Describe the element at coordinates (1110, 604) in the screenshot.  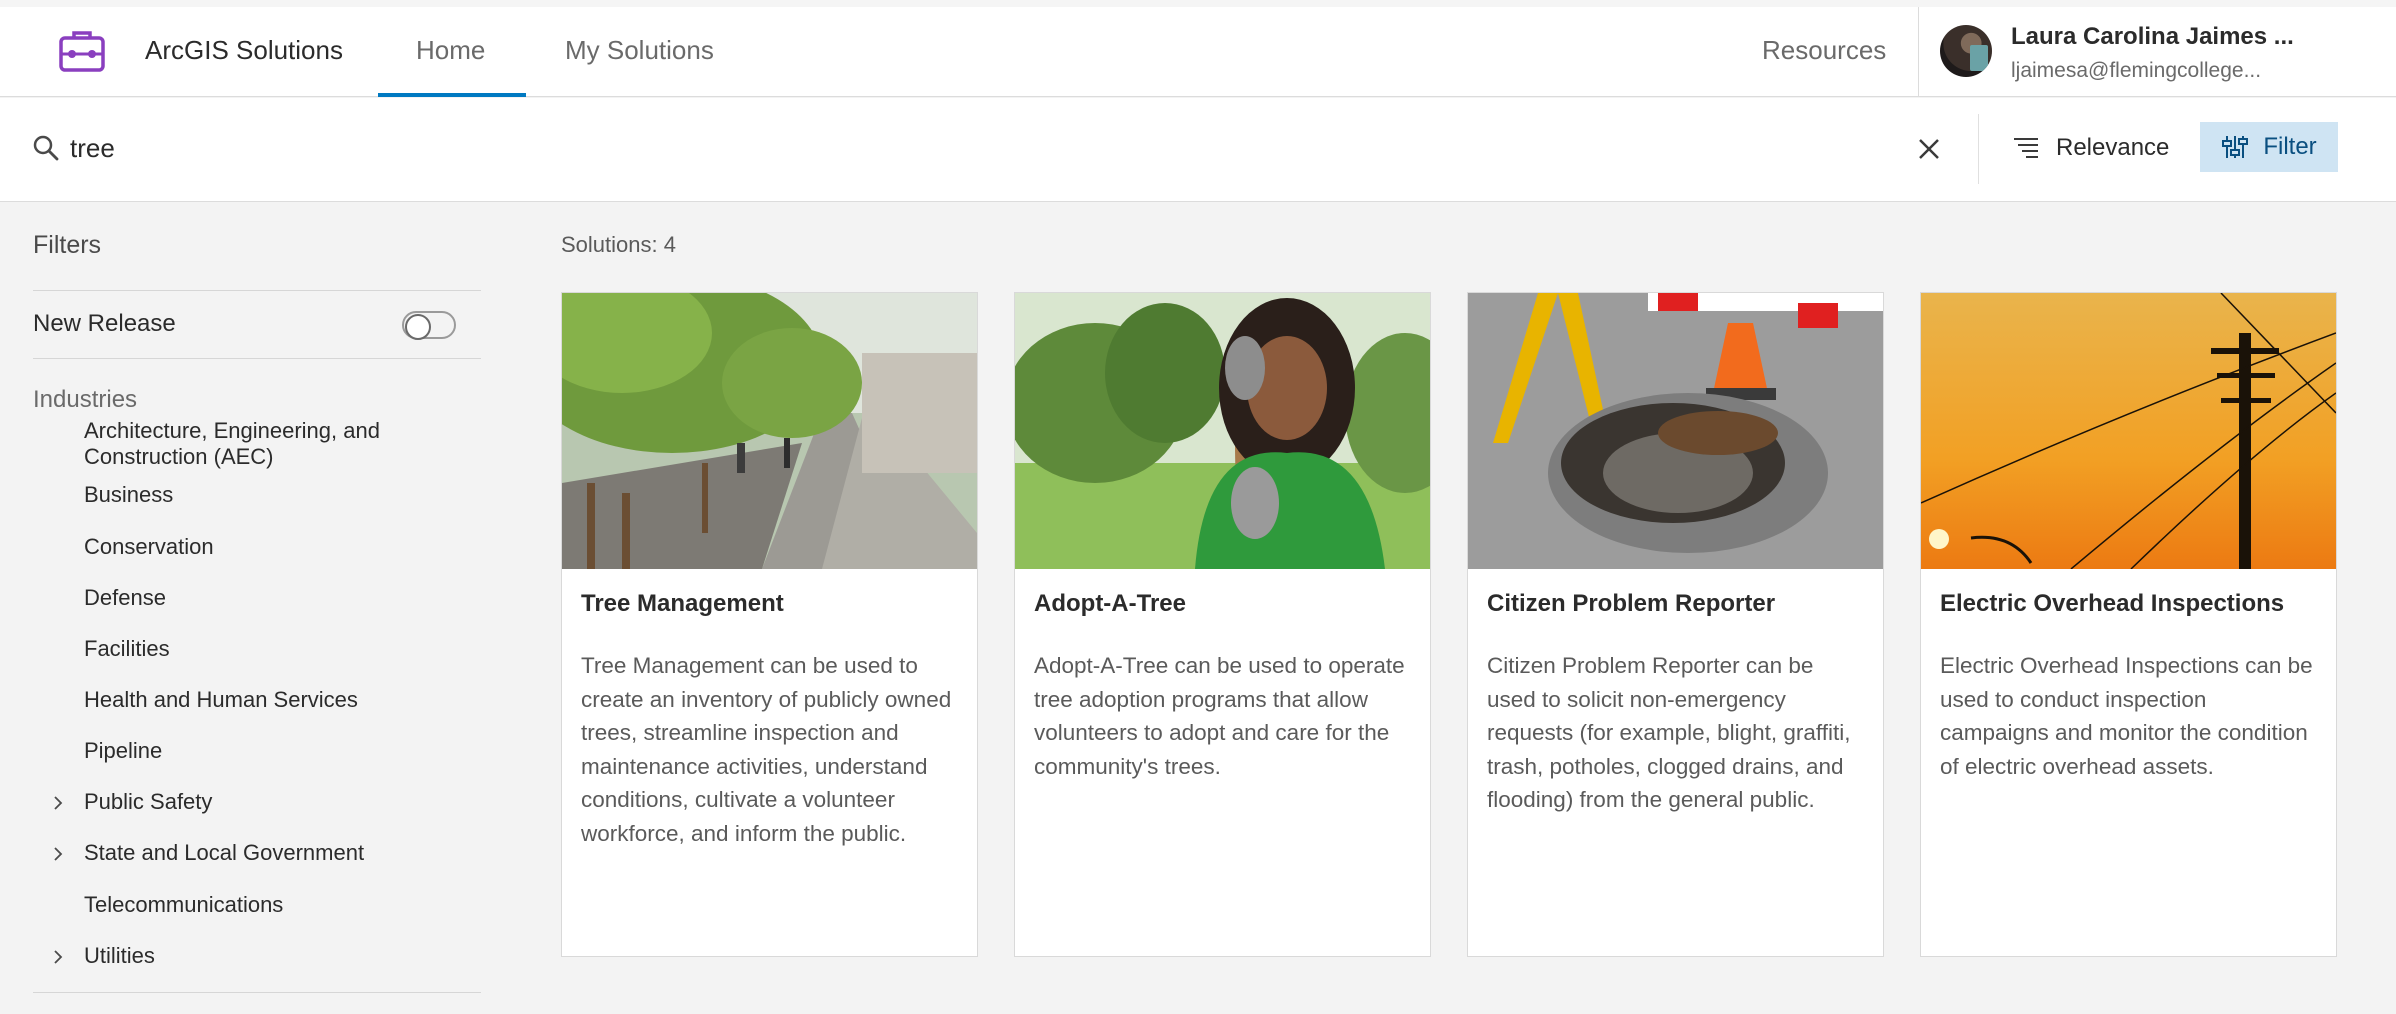
I see `card-title: Adopt-A-Tree` at that location.